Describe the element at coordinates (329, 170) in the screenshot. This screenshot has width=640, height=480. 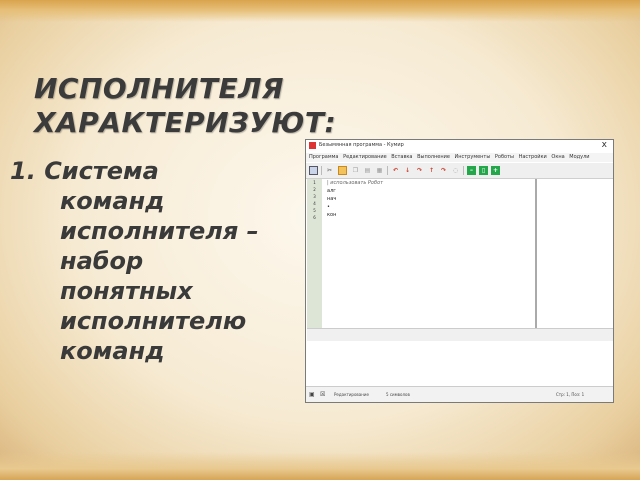
I see `cut-icon: ✂` at that location.